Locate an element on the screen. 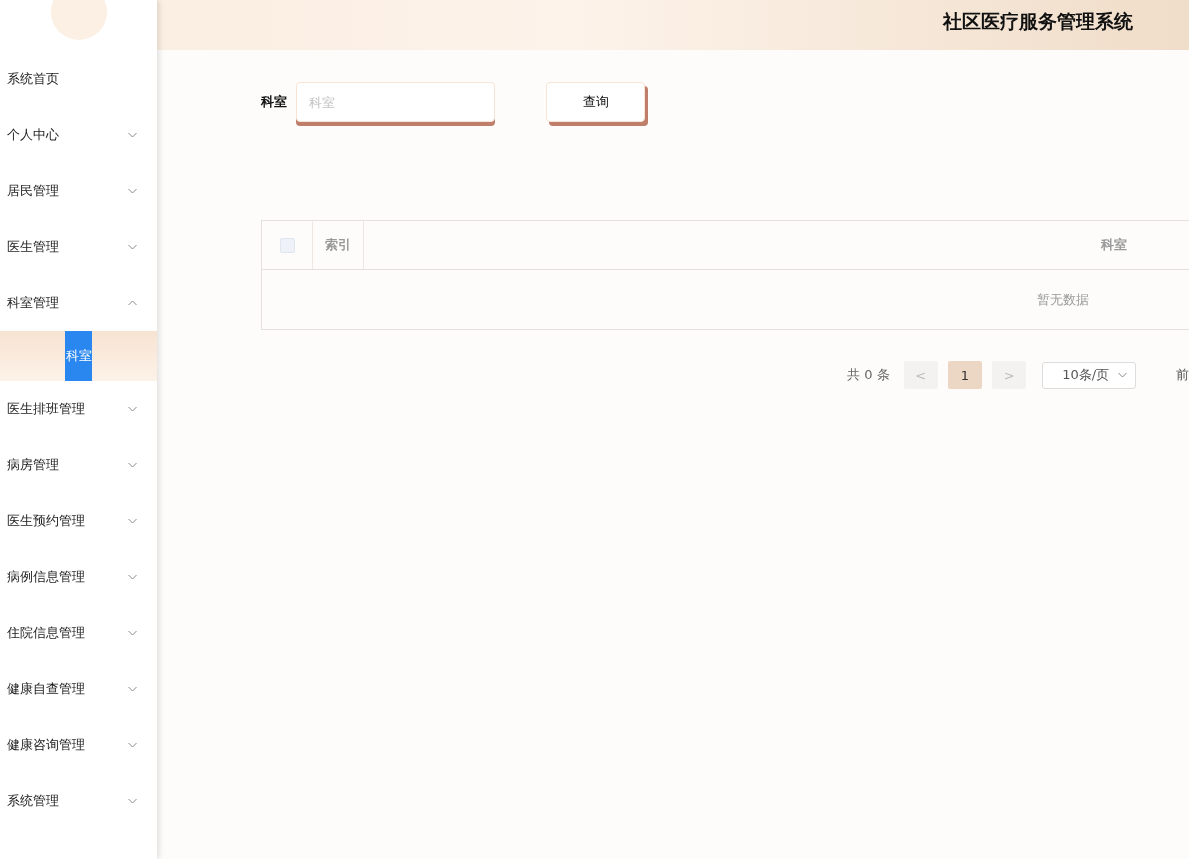  total-count: 共 0 条 is located at coordinates (868, 375).